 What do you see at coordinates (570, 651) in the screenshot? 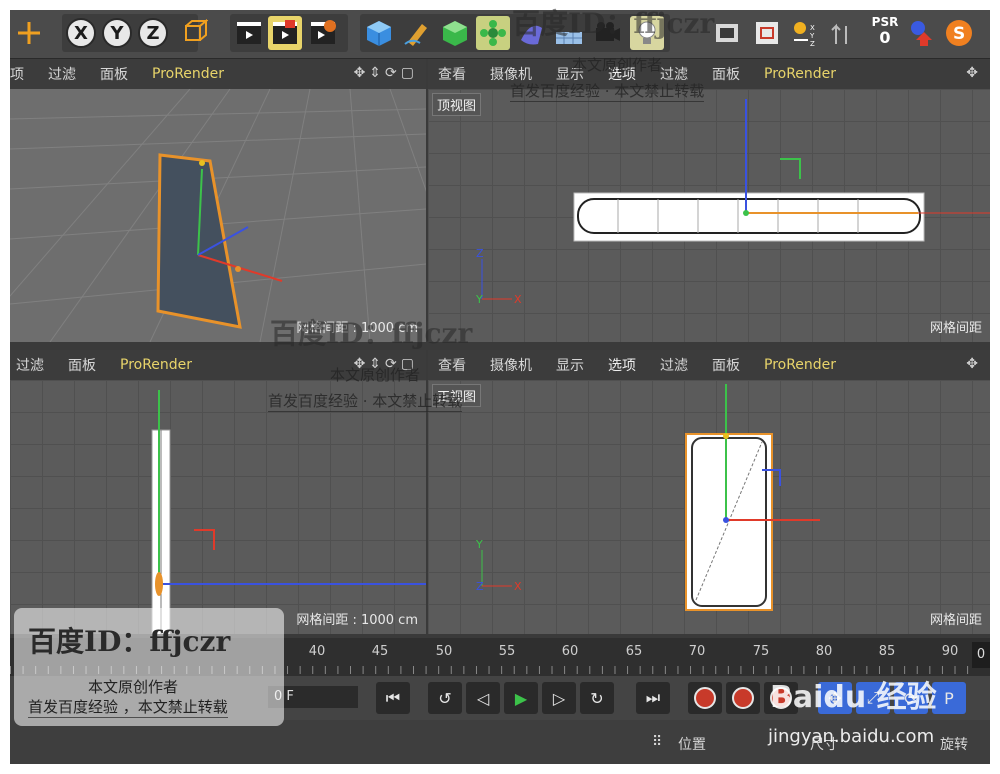
I see `tick-label: 60` at bounding box center [570, 651].